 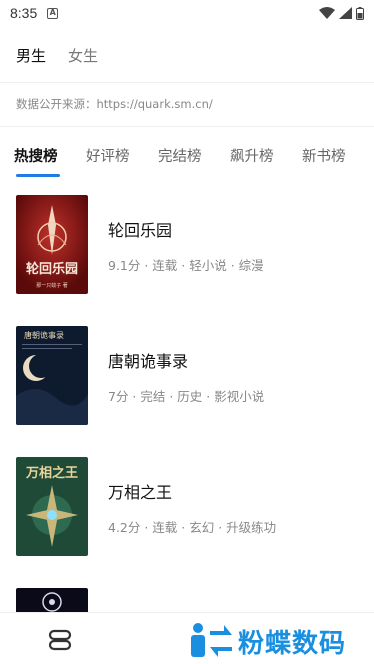 What do you see at coordinates (186, 265) in the screenshot?
I see `book-meta: 9.1分 · 连载 · 轻小说 · 综漫` at bounding box center [186, 265].